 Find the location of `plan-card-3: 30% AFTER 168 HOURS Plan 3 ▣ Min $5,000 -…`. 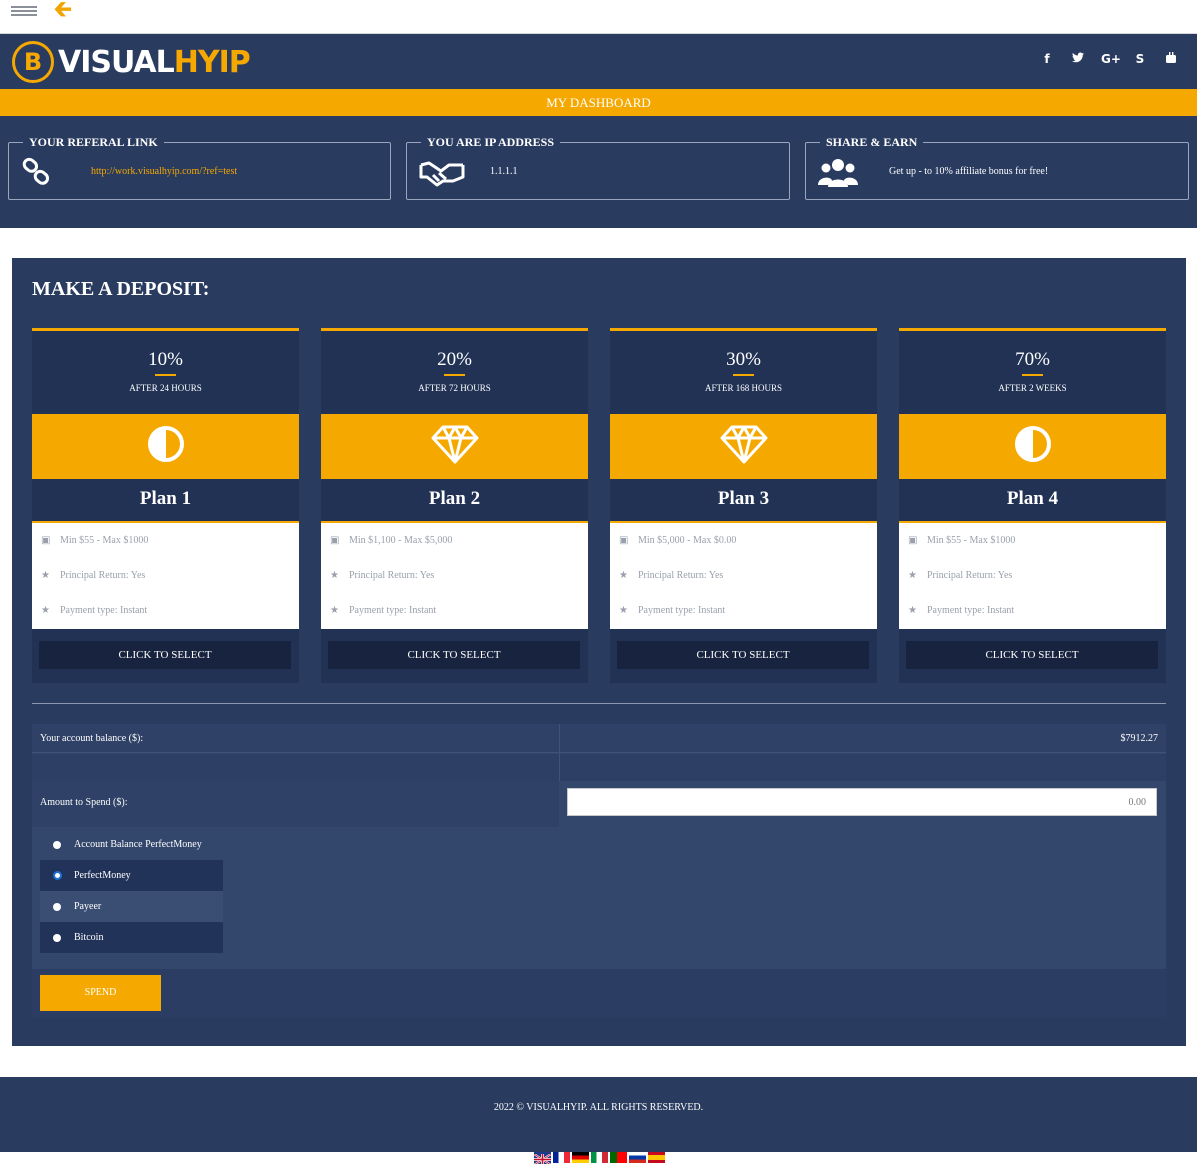

plan-card-3: 30% AFTER 168 HOURS Plan 3 ▣ Min $5,000 -… is located at coordinates (743, 505).